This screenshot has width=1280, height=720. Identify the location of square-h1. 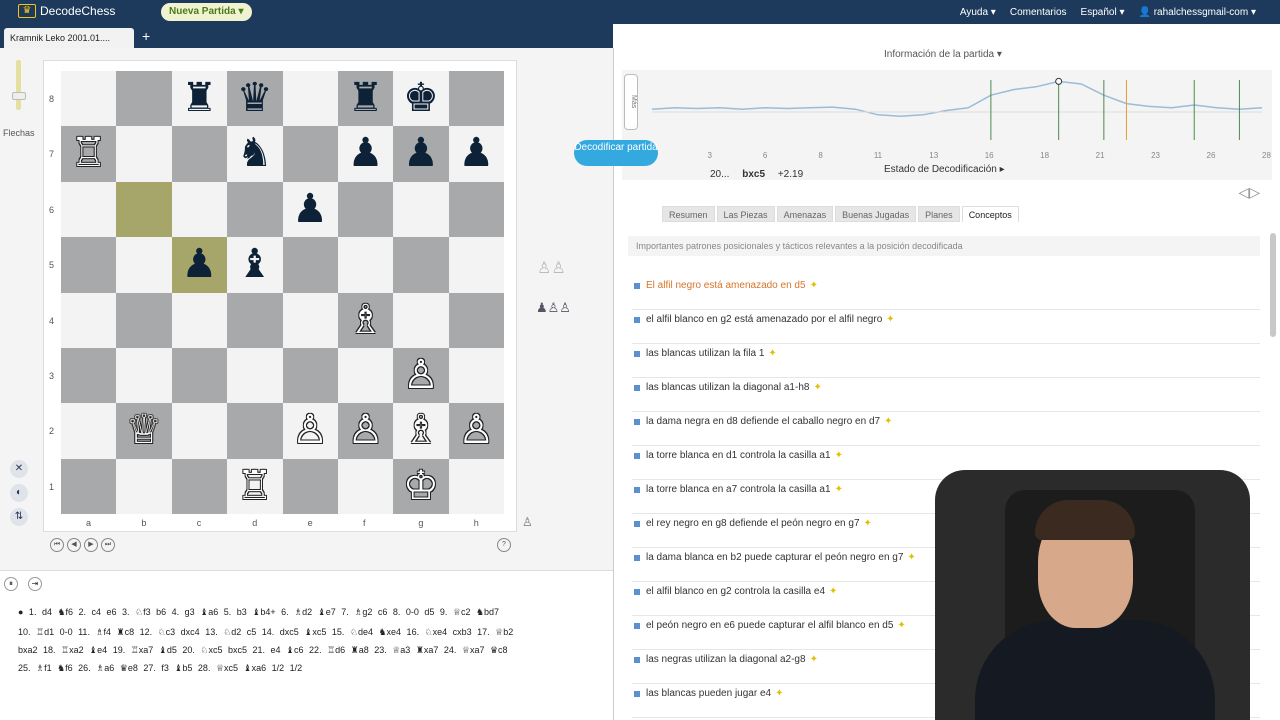
(476, 486).